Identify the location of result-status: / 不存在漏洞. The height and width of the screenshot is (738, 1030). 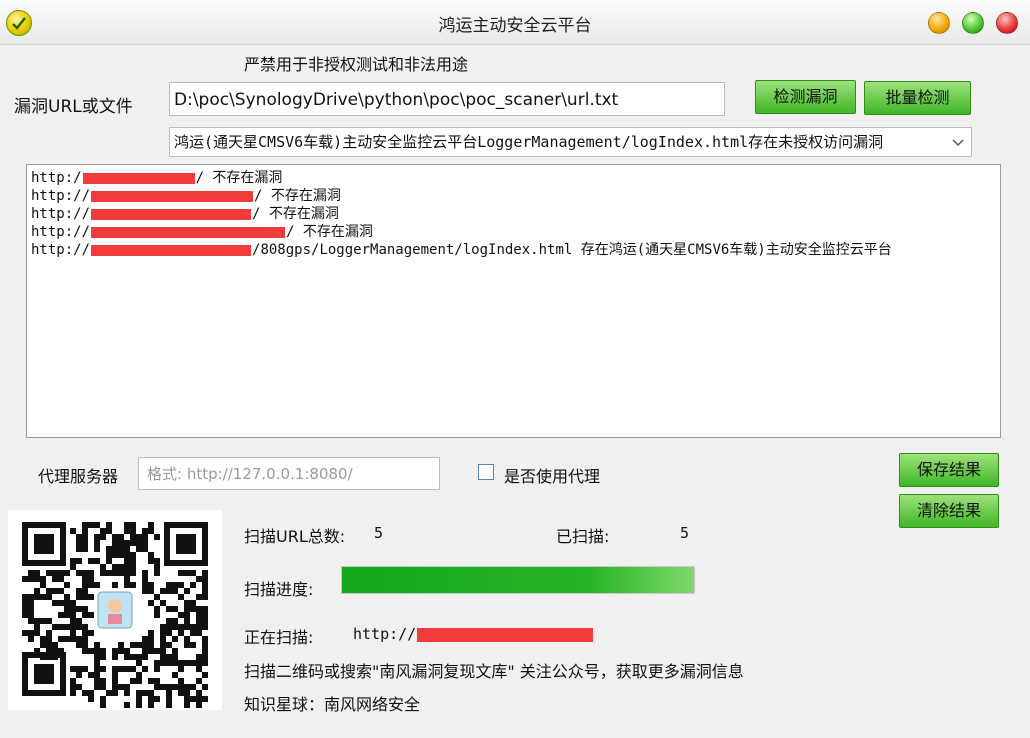
(329, 232).